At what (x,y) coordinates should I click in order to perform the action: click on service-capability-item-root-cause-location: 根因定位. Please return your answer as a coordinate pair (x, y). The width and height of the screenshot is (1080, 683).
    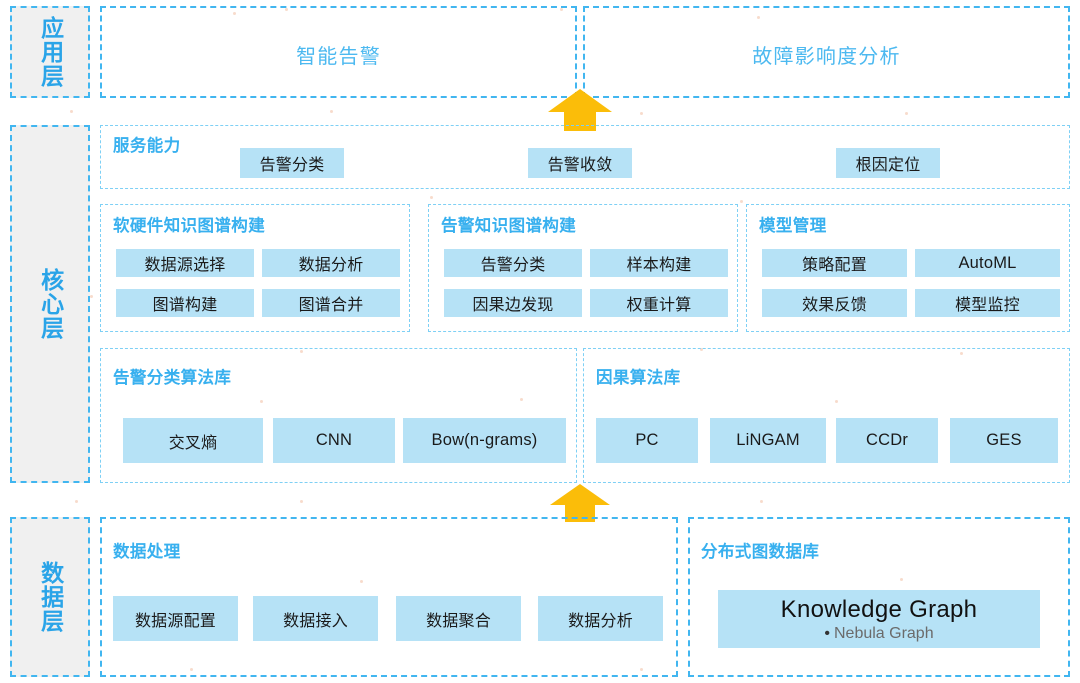
    Looking at the image, I should click on (888, 163).